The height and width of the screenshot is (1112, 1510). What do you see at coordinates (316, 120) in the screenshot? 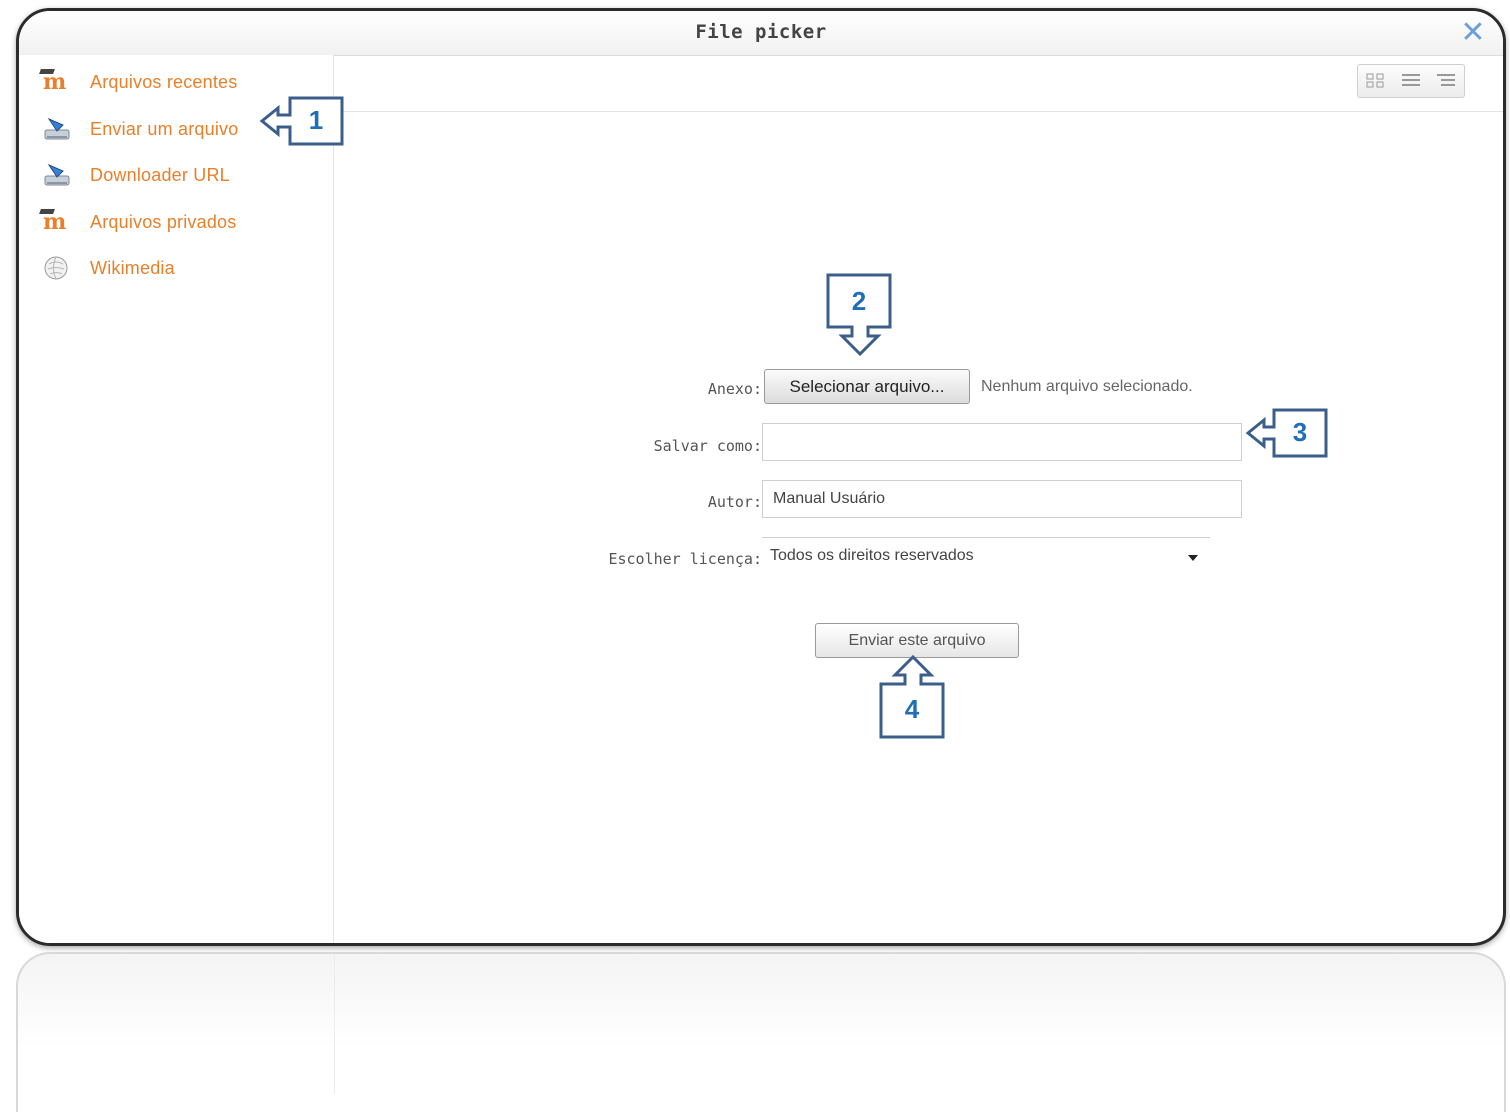
I see `callout-number: 1` at bounding box center [316, 120].